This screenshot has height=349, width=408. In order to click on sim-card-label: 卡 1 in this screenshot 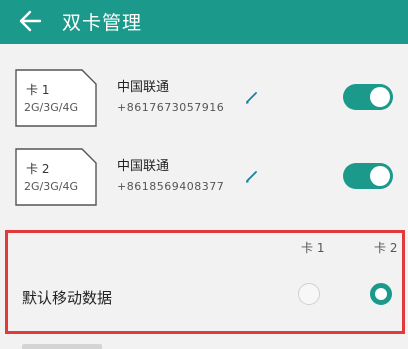, I will do `click(38, 90)`.